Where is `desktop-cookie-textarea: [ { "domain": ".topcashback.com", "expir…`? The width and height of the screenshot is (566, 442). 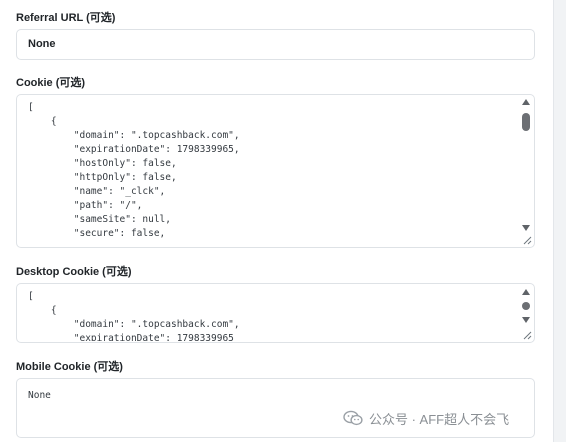
desktop-cookie-textarea: [ { "domain": ".topcashback.com", "expir… is located at coordinates (275, 313).